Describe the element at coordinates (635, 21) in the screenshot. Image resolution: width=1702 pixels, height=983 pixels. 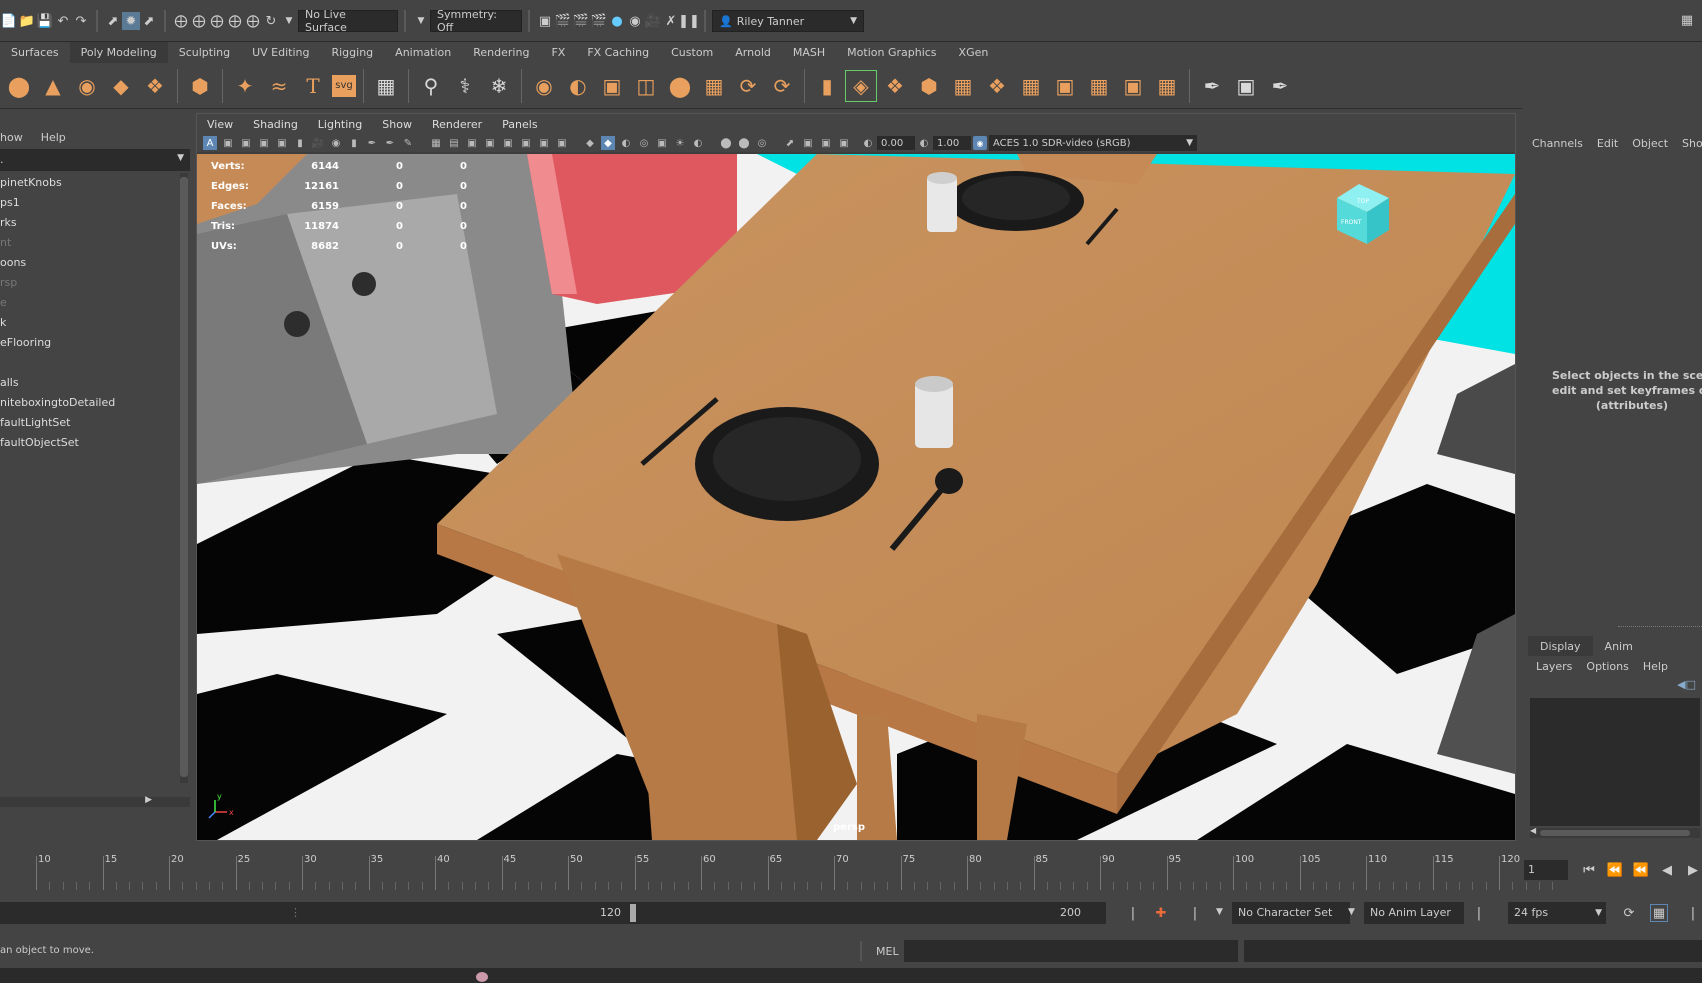
I see `arnold-render-icon: ◉` at that location.